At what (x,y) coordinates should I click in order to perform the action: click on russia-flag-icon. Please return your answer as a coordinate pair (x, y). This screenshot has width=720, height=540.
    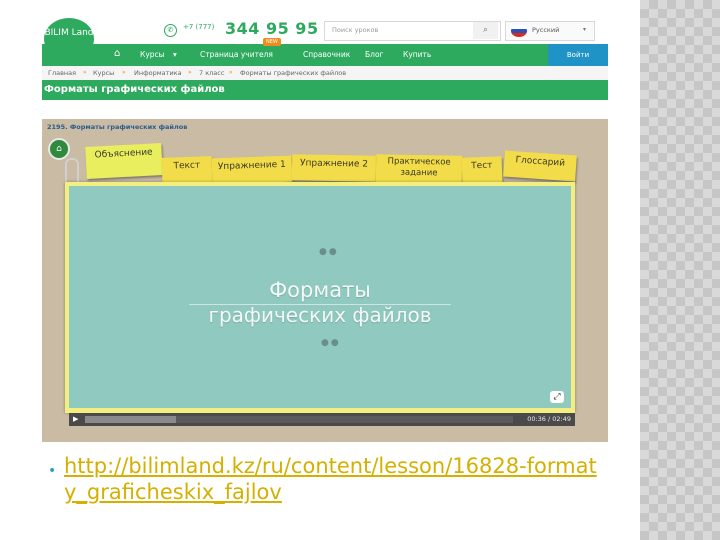
    Looking at the image, I should click on (519, 31).